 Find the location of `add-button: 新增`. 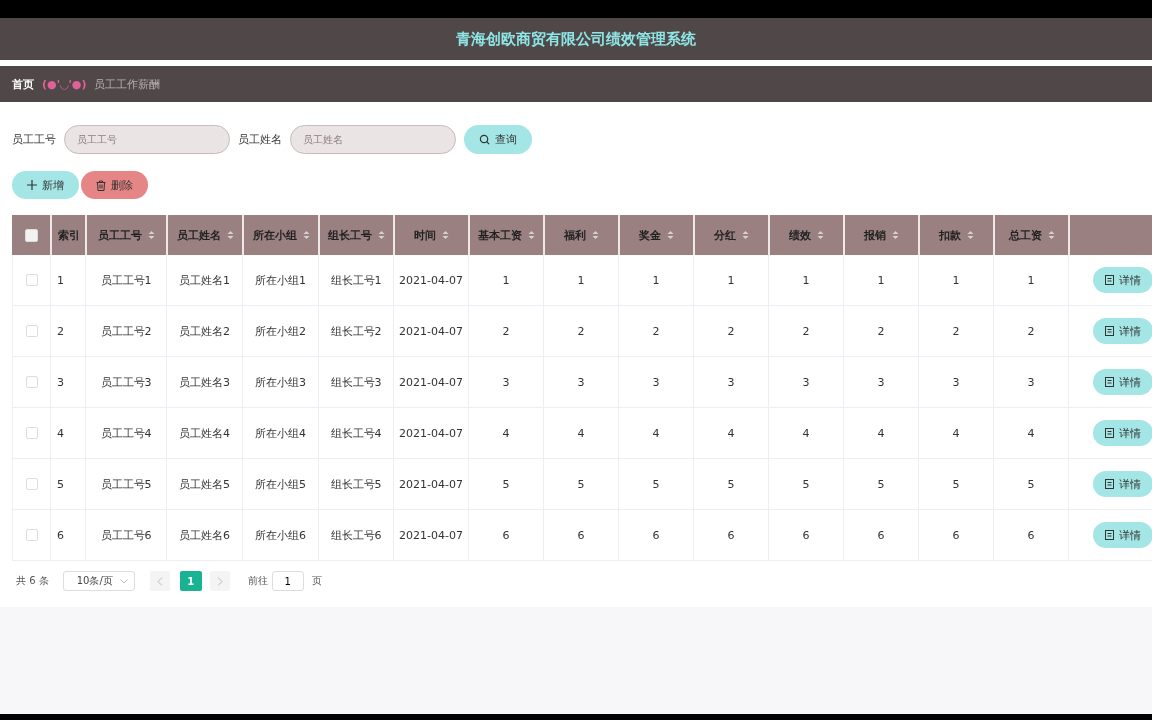

add-button: 新增 is located at coordinates (45, 185).